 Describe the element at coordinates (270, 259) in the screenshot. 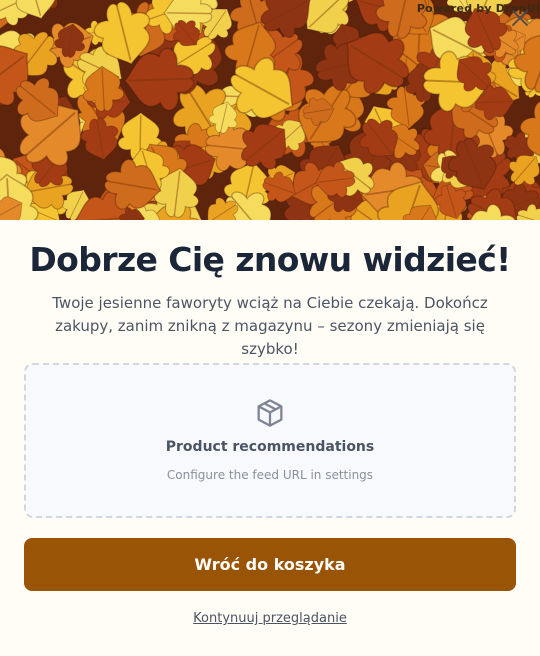

I see `popup-title: Dobrze Cię znowu widzieć!` at that location.